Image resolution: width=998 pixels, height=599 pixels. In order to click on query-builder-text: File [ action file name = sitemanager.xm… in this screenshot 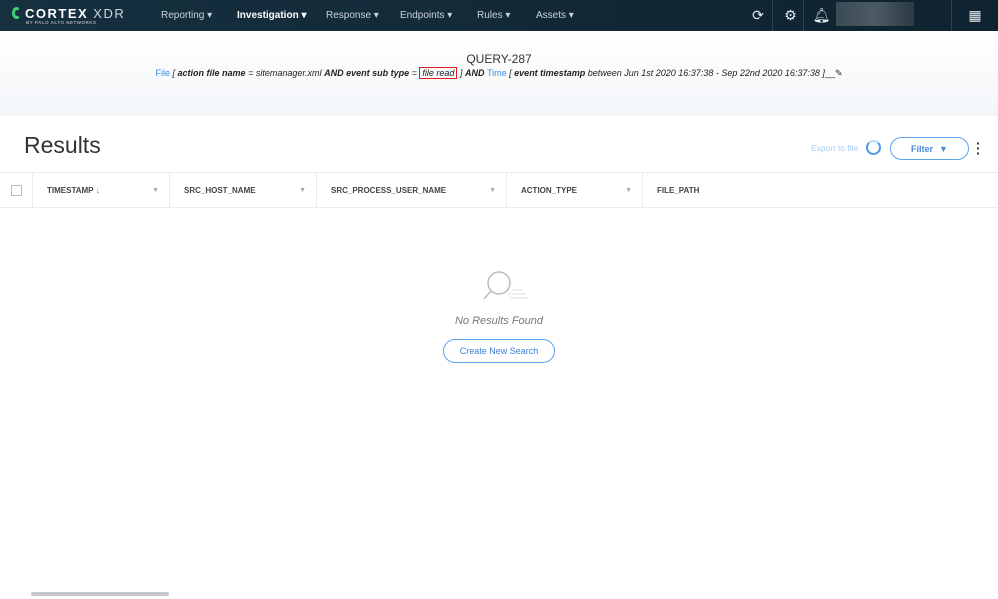, I will do `click(499, 73)`.